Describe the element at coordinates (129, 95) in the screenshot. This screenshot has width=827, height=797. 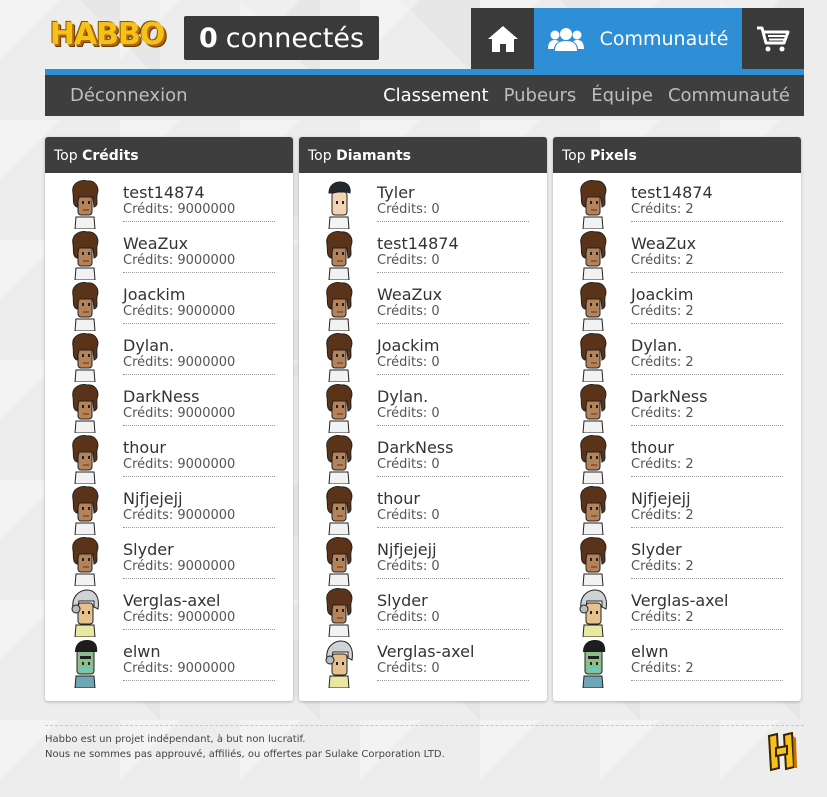
I see `logout-link: Déconnexion` at that location.